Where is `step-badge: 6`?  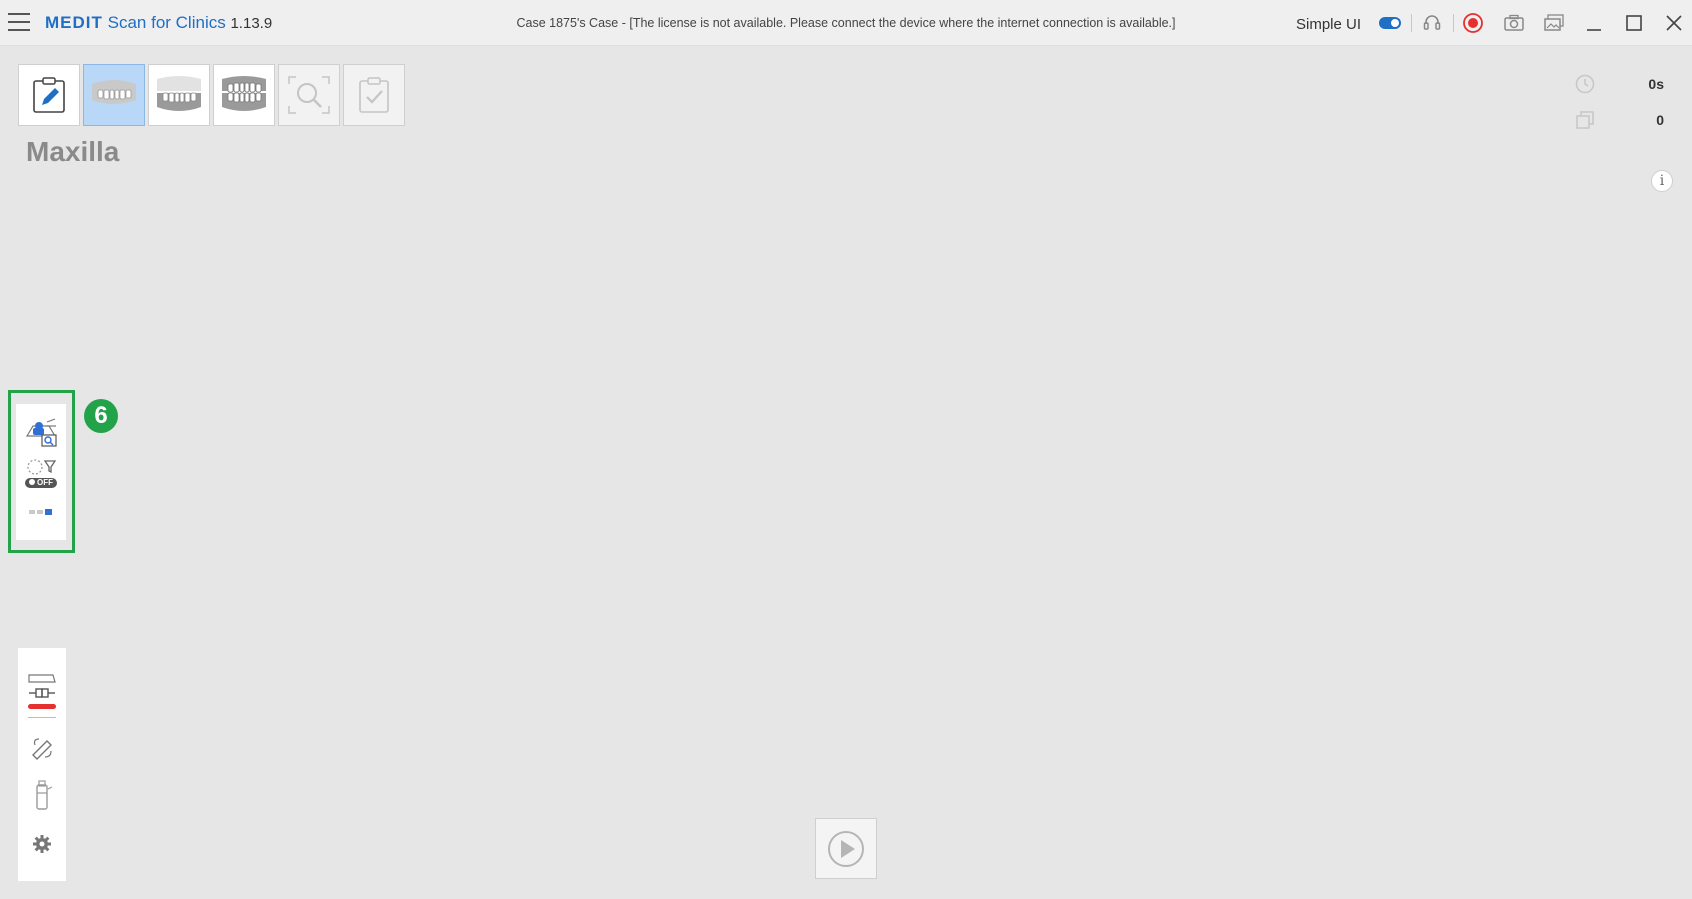
step-badge: 6 is located at coordinates (101, 416).